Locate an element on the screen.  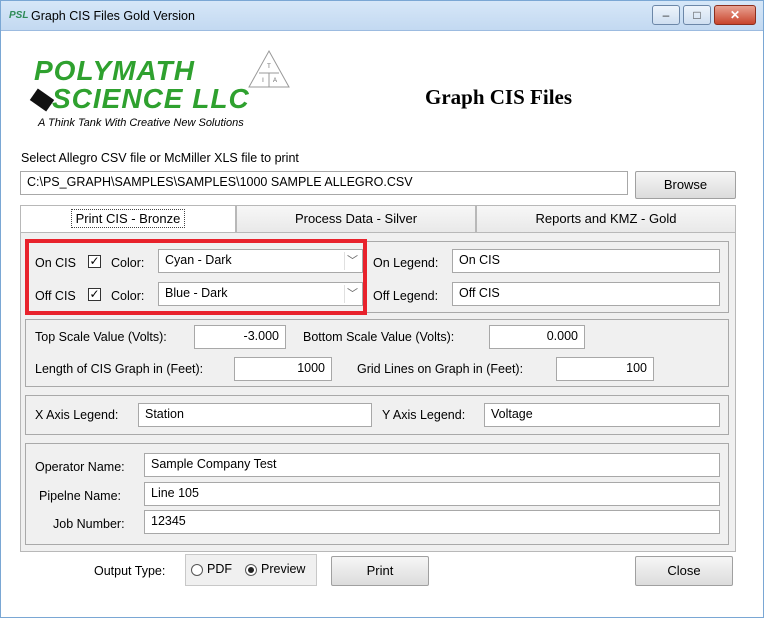
tab-label: Print CIS - Bronze is located at coordinates (128, 218).